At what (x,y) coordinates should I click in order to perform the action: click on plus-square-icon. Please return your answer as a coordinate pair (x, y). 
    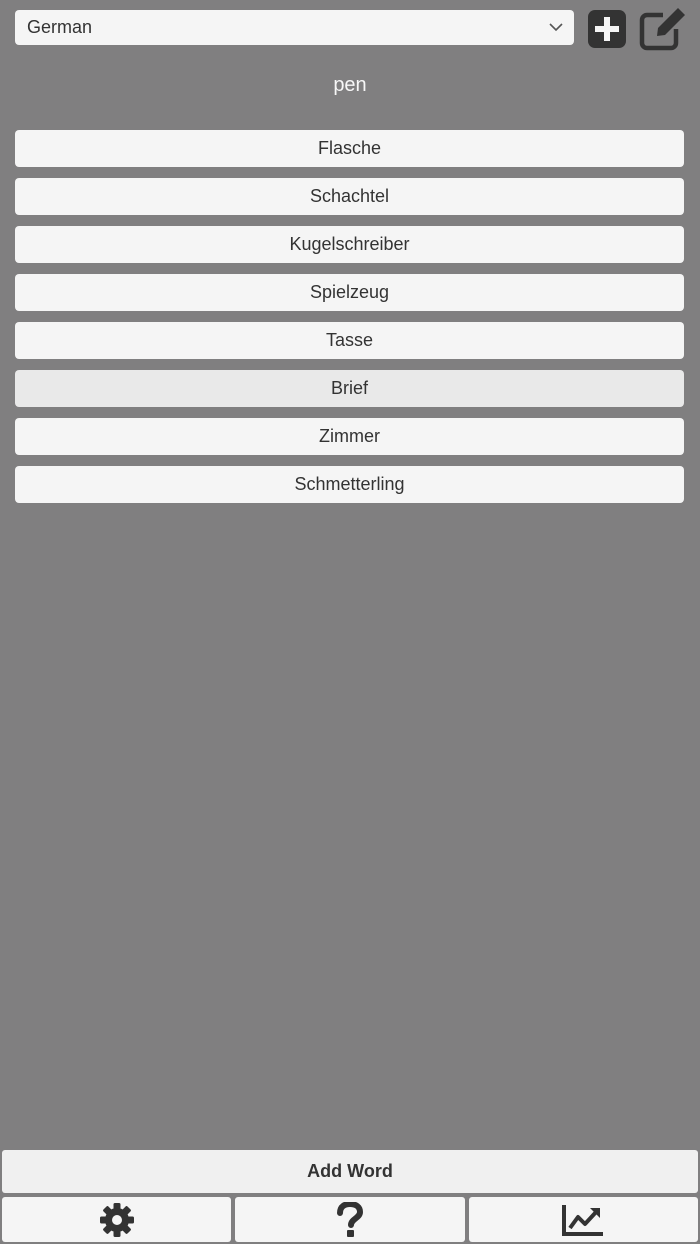
    Looking at the image, I should click on (607, 29).